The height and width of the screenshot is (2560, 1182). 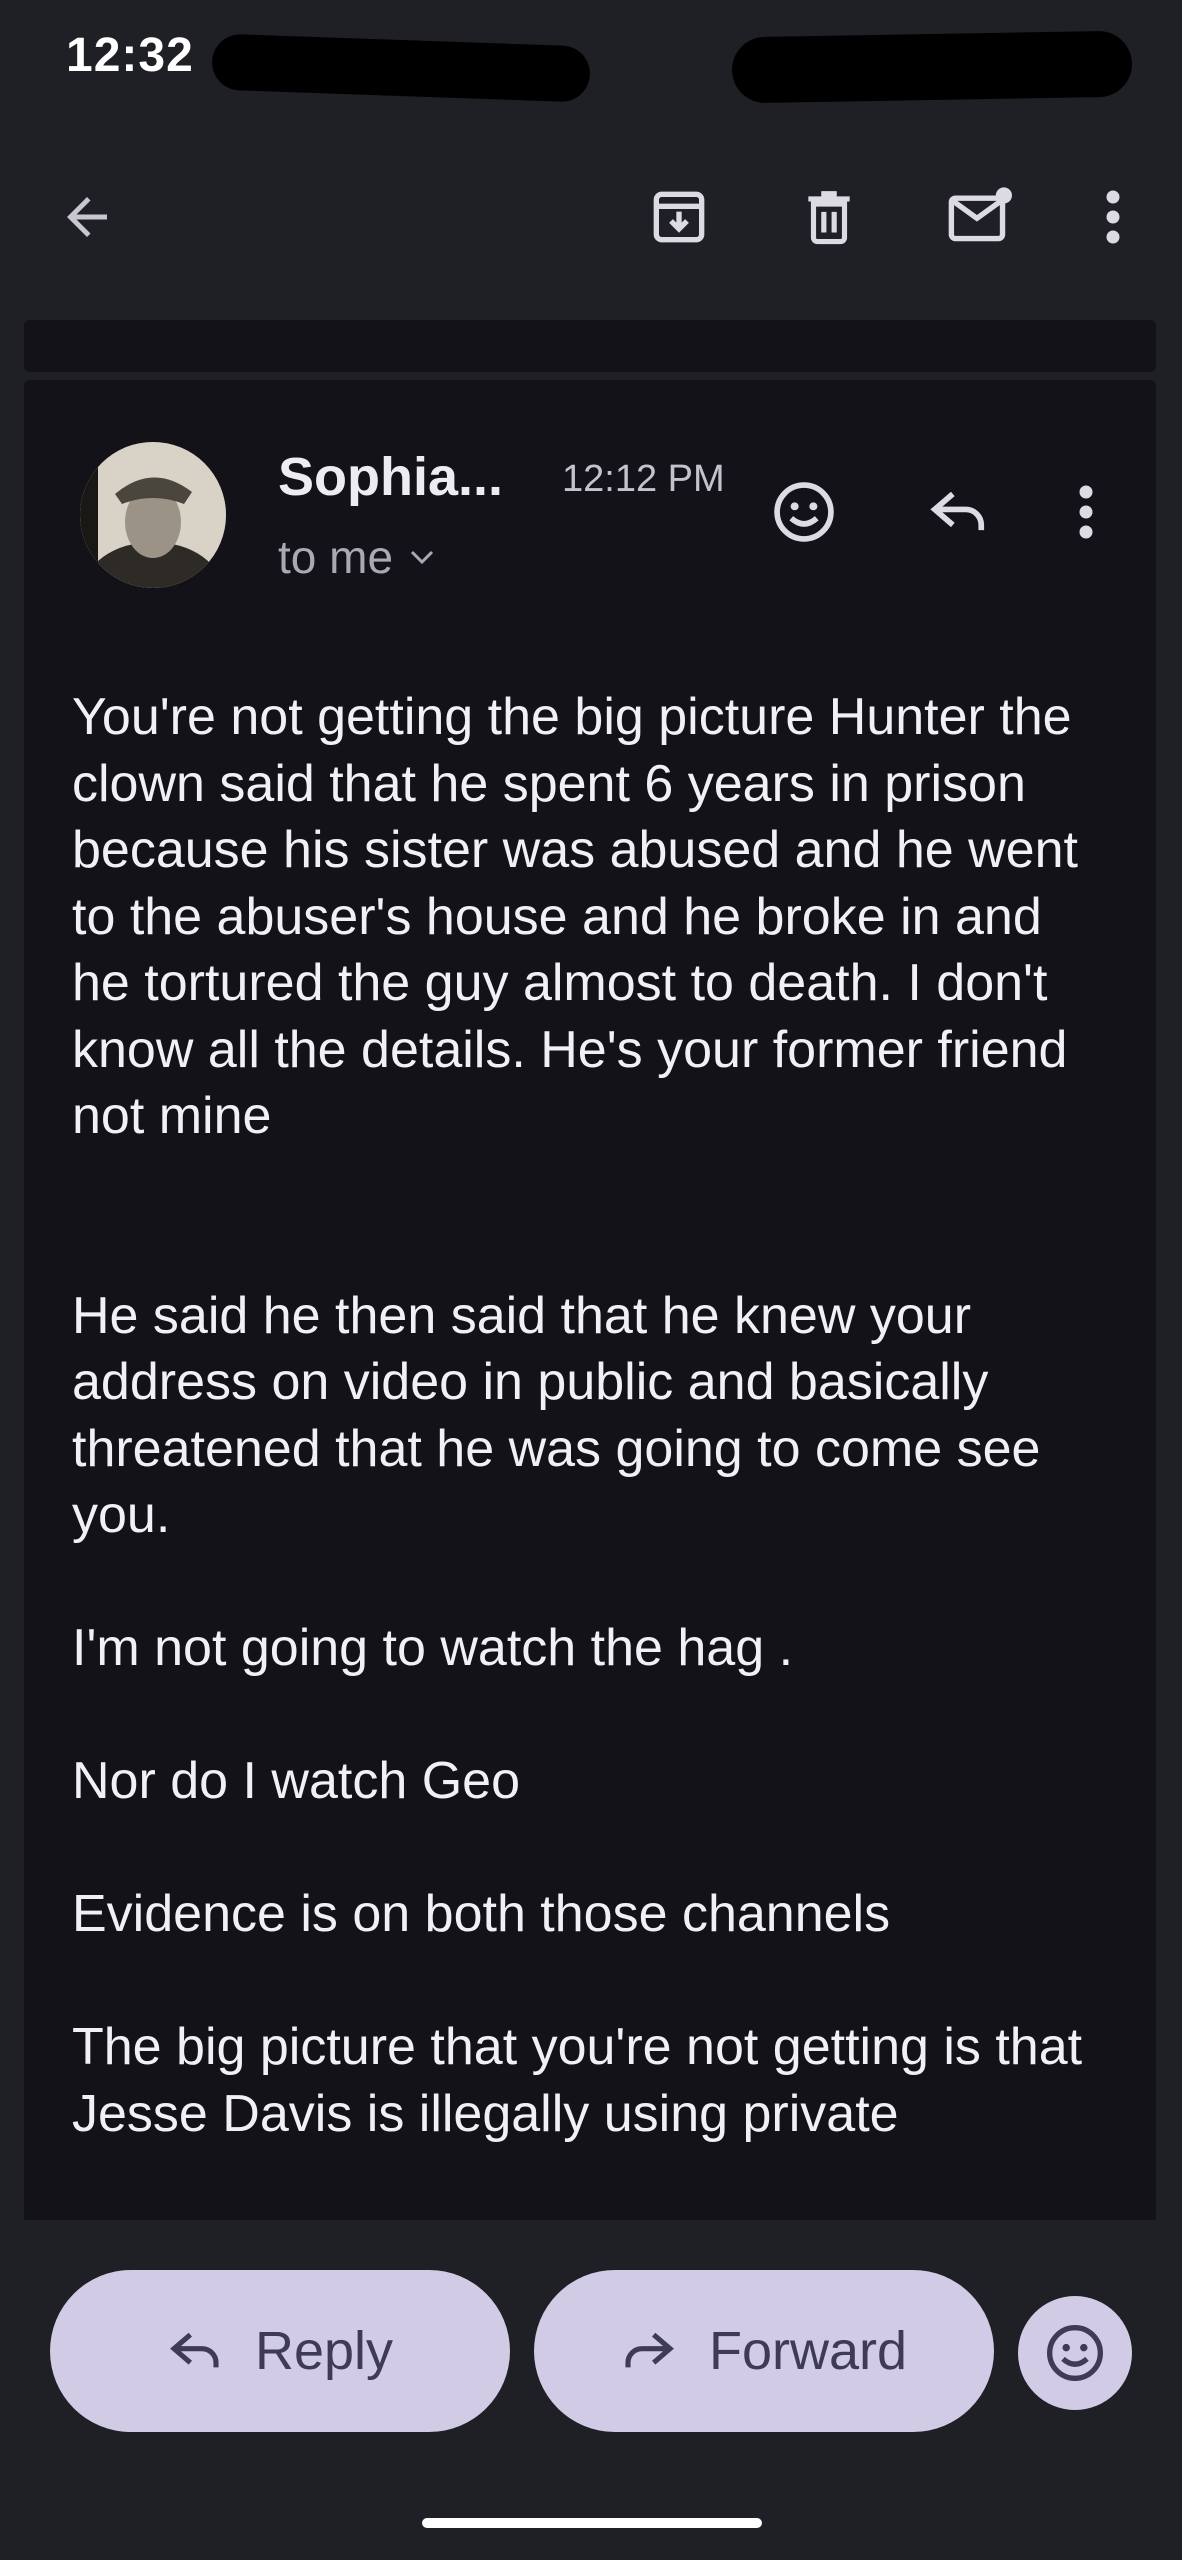 What do you see at coordinates (592, 2523) in the screenshot?
I see `home-indicator` at bounding box center [592, 2523].